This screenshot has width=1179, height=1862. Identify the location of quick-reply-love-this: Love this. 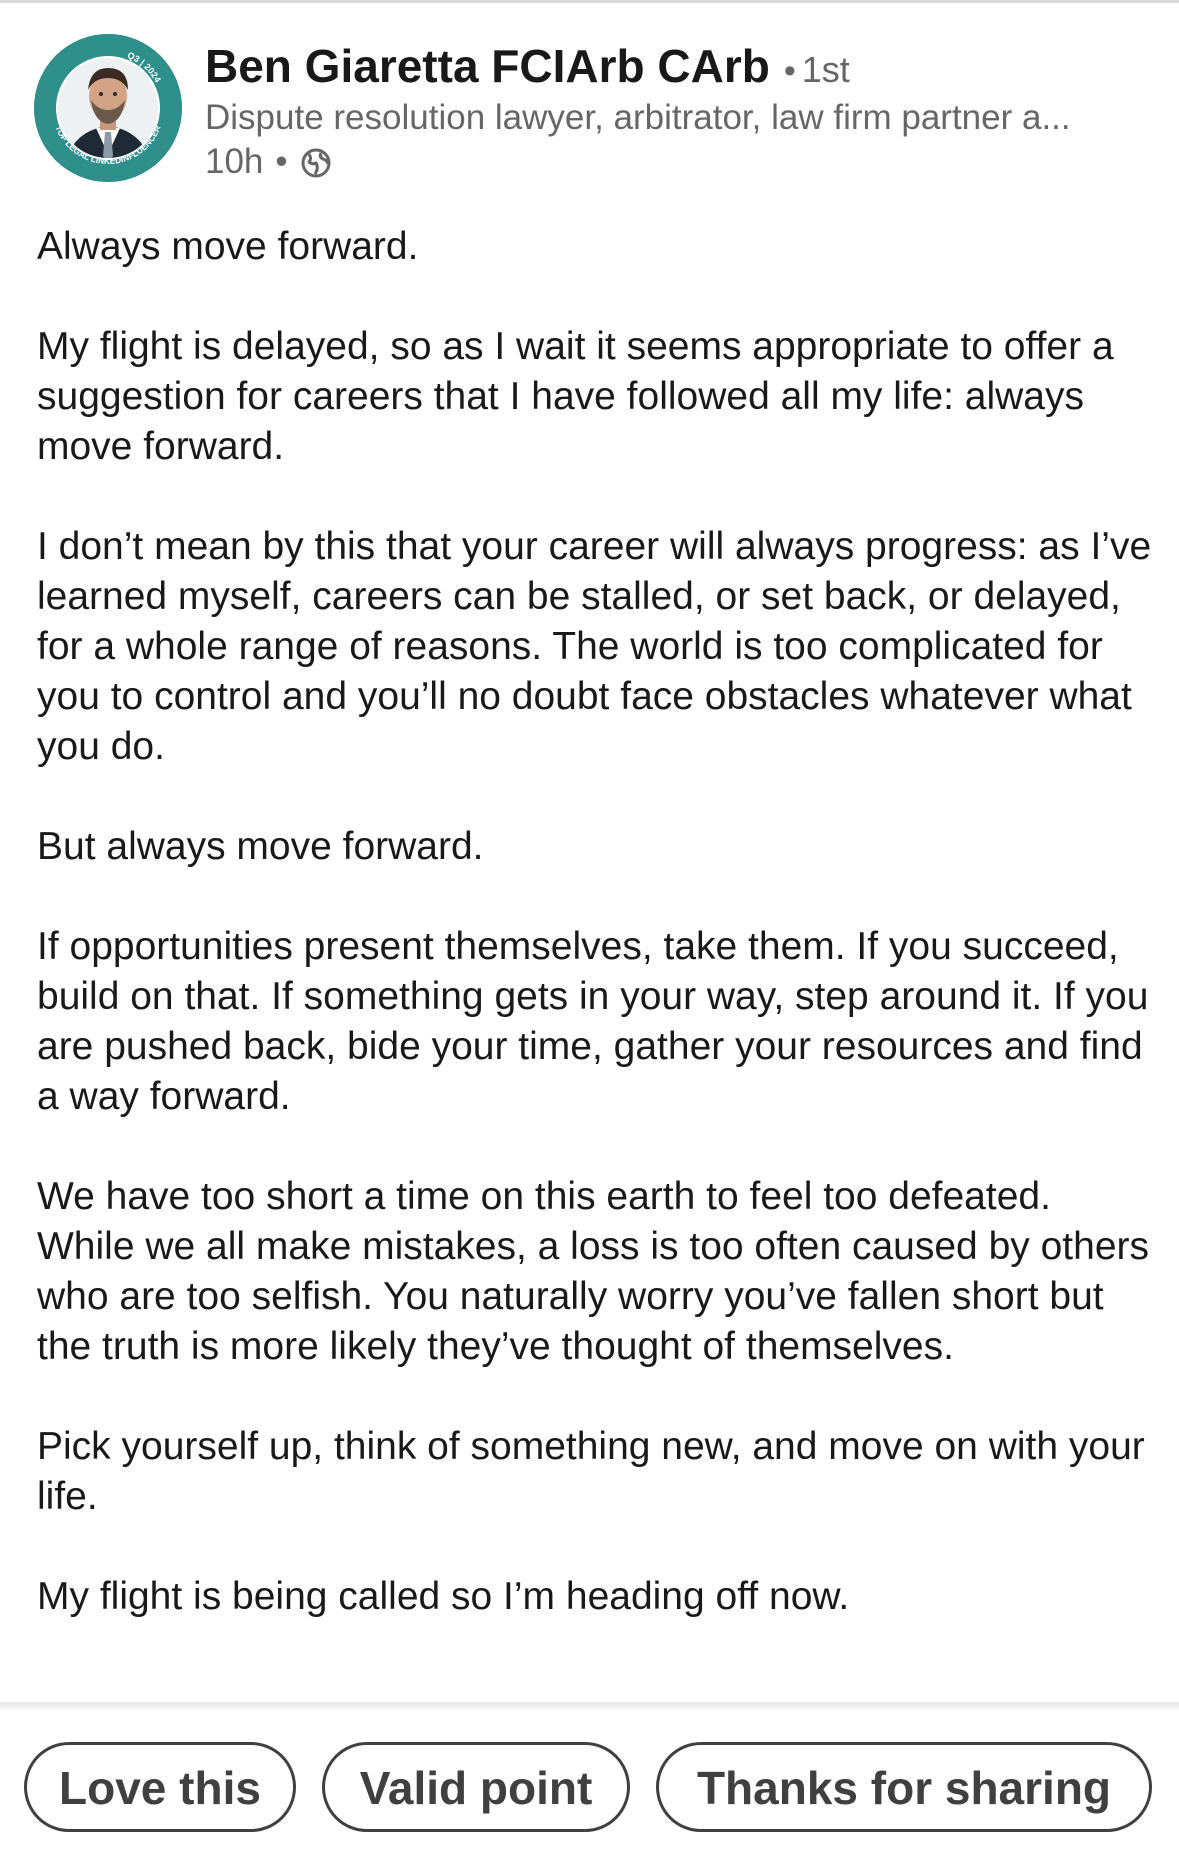
(160, 1787).